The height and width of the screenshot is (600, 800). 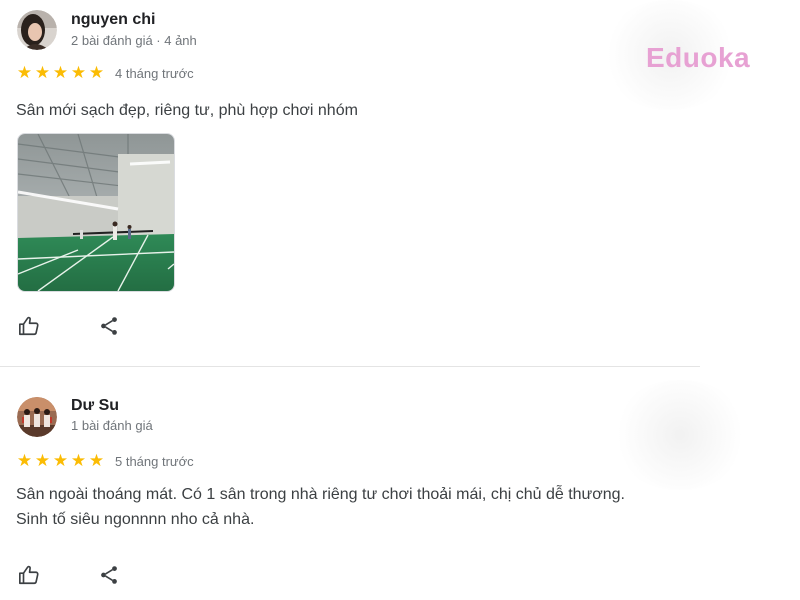 What do you see at coordinates (154, 461) in the screenshot?
I see `review-time: 5 tháng trước` at bounding box center [154, 461].